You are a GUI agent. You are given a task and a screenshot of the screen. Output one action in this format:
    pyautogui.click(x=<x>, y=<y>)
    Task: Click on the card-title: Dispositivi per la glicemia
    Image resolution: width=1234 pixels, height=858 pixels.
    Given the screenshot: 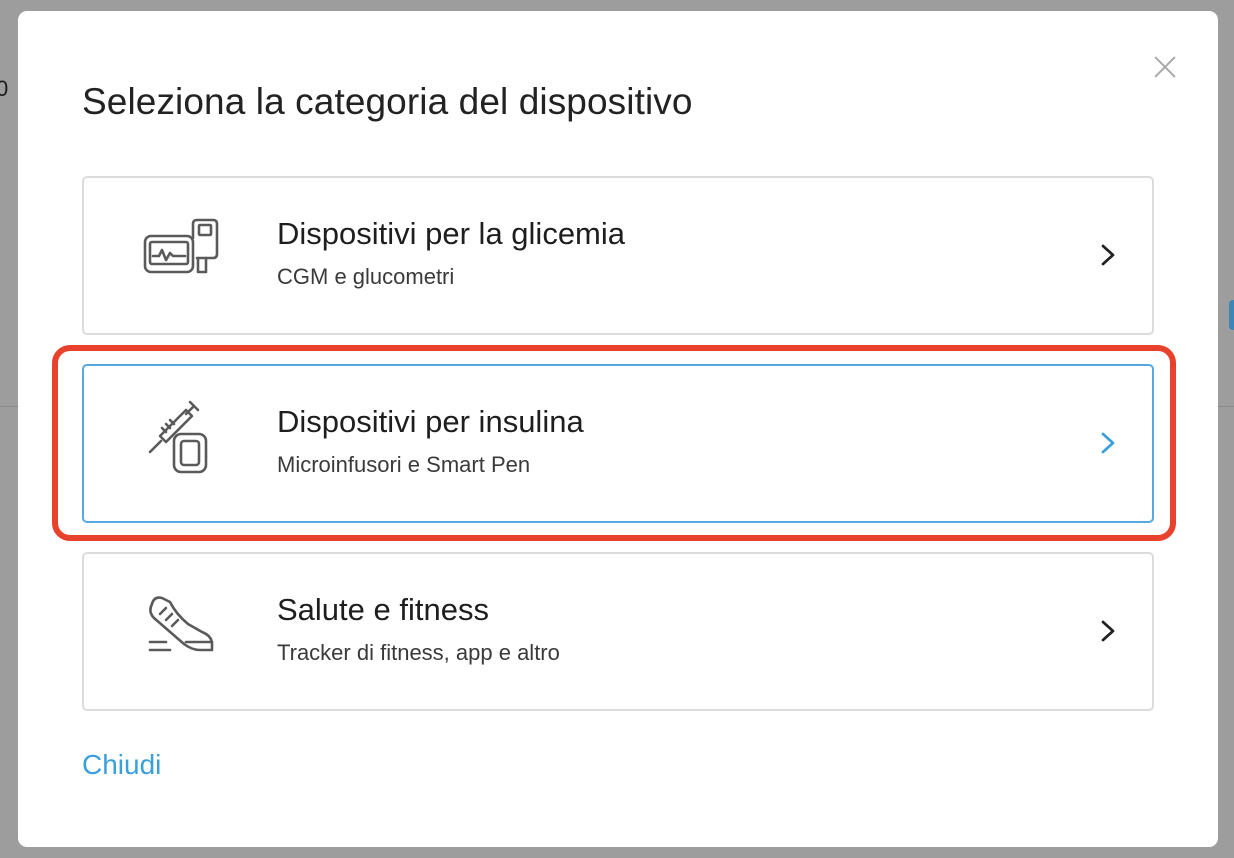 What is the action you would take?
    pyautogui.click(x=451, y=233)
    